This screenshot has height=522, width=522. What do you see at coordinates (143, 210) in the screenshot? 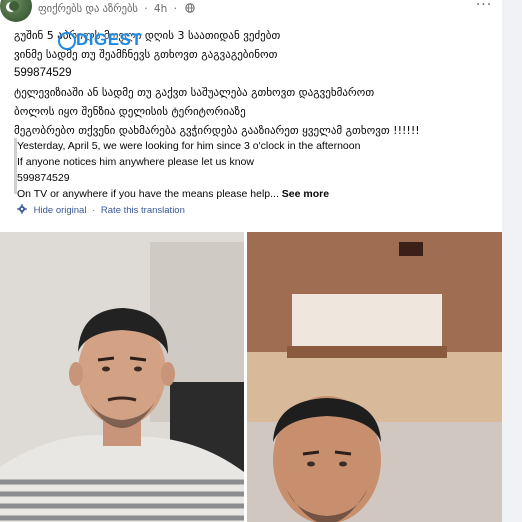
I see `rate-translation-link: Rate this translation` at bounding box center [143, 210].